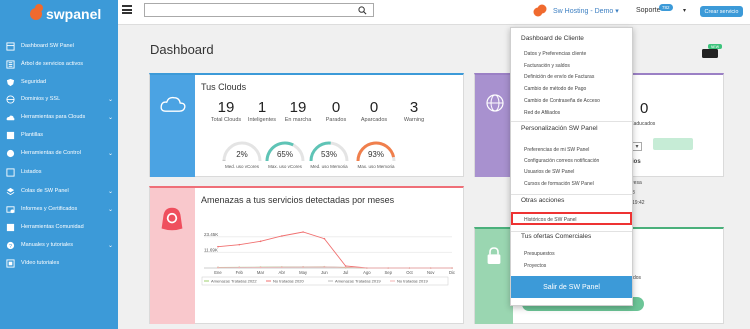 The height and width of the screenshot is (329, 750). Describe the element at coordinates (10, 135) in the screenshot. I see `template-icon` at that location.